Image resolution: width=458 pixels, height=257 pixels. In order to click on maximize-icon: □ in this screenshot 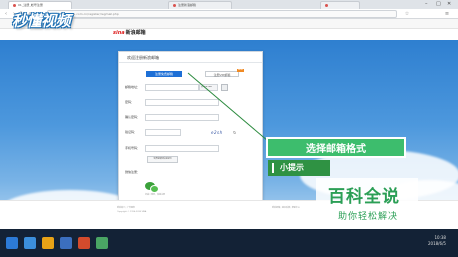, I will do `click(438, 4)`.